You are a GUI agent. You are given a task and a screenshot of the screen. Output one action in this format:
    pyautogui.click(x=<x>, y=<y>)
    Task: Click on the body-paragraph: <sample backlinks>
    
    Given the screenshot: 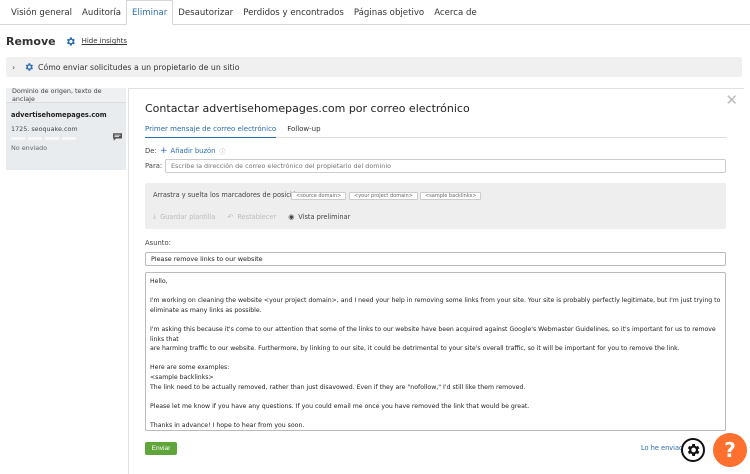 What is the action you would take?
    pyautogui.click(x=182, y=377)
    